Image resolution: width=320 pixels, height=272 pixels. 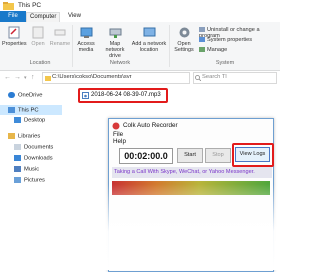 What do you see at coordinates (184, 47) in the screenshot?
I see `open-settings-label: Open Settings` at bounding box center [184, 47].